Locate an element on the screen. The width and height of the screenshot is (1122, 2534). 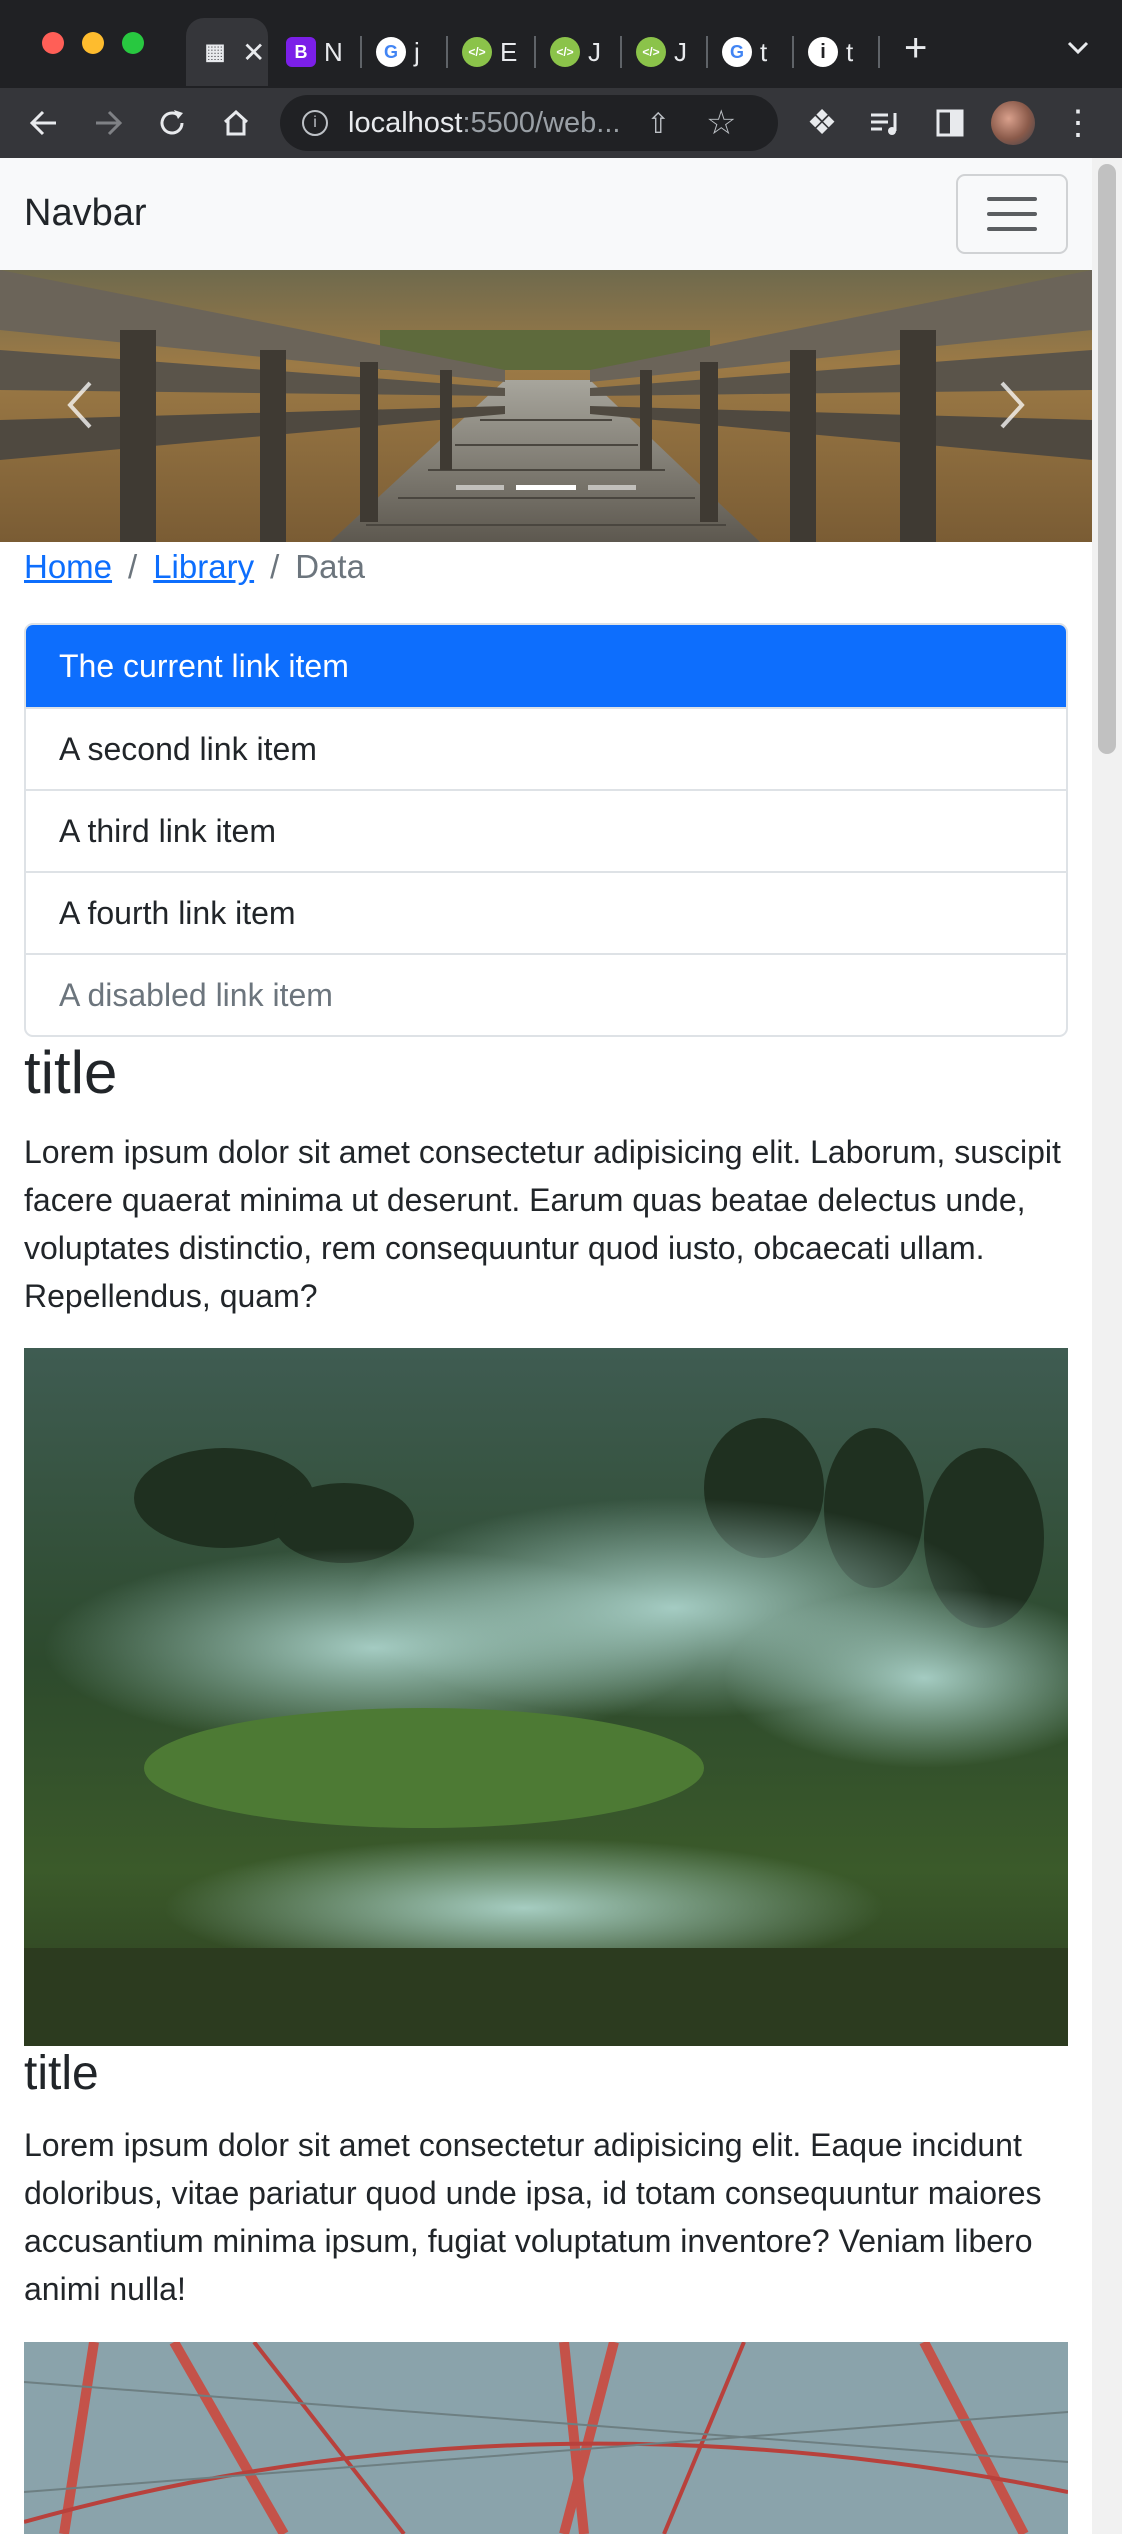
side-panel-icon is located at coordinates (950, 123).